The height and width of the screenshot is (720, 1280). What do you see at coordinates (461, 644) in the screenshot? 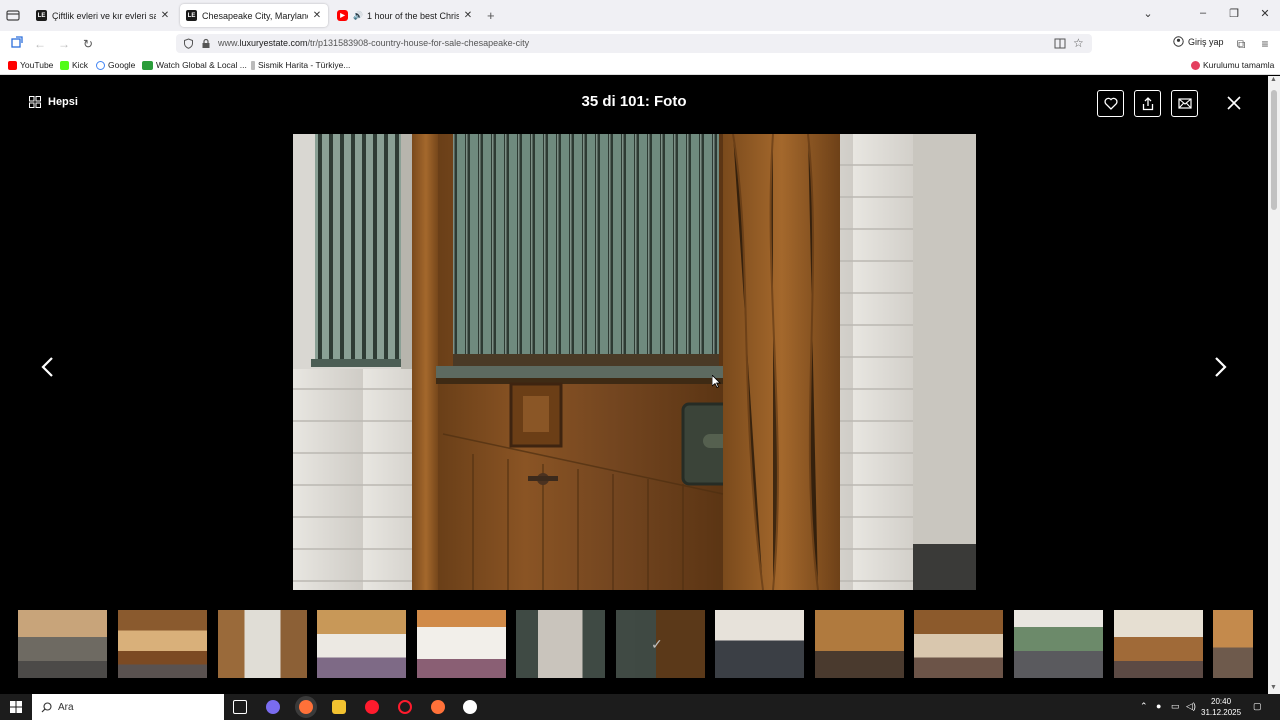
I see `thumbnail-room` at bounding box center [461, 644].